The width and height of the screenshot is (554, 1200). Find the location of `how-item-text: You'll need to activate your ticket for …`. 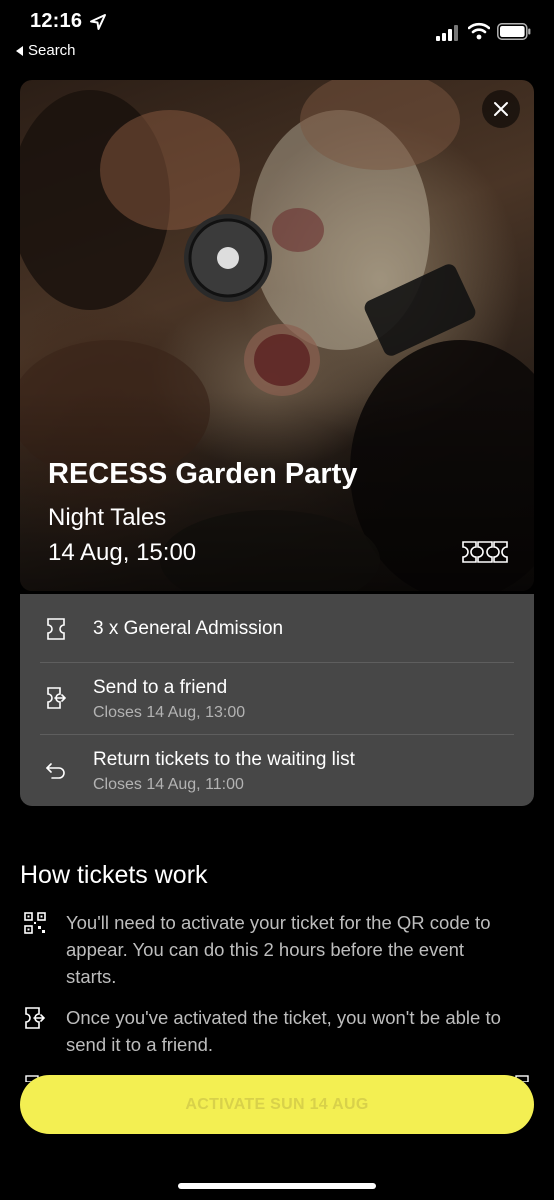

how-item-text: You'll need to activate your ticket for … is located at coordinates (278, 949).